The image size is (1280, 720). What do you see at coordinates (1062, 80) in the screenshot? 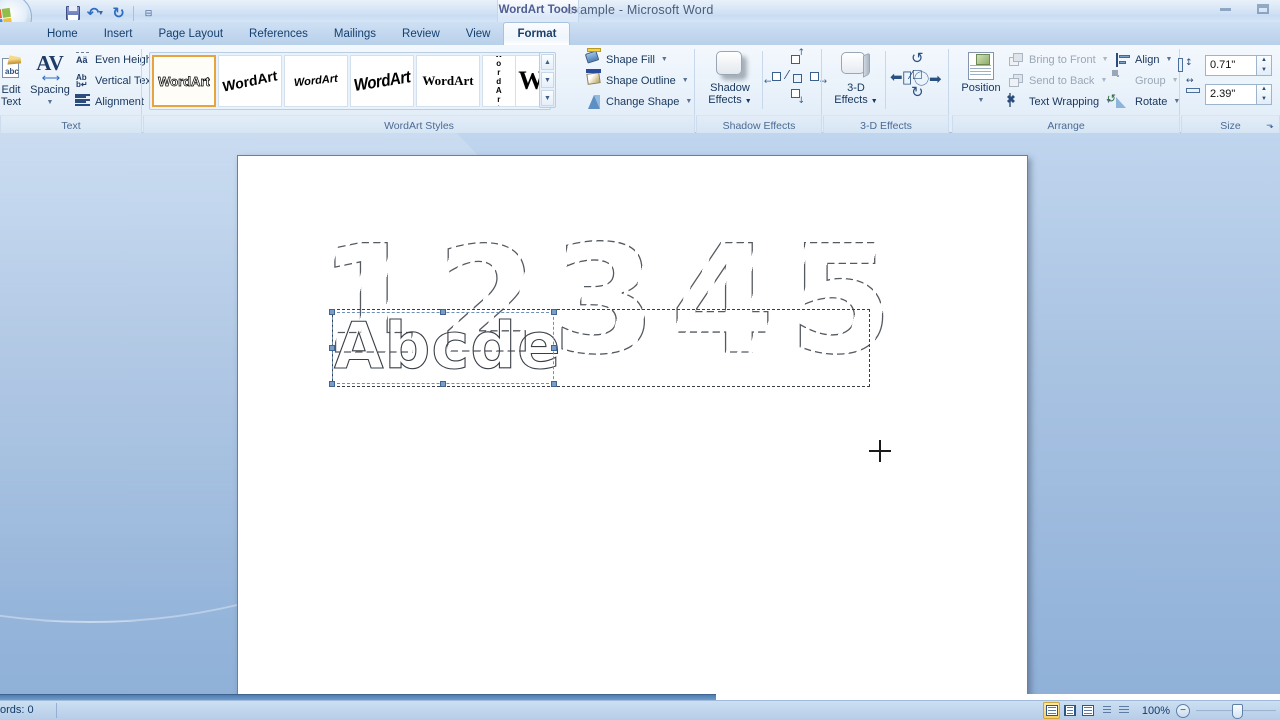
I see `send-to-back-label: Send to Back` at bounding box center [1062, 80].